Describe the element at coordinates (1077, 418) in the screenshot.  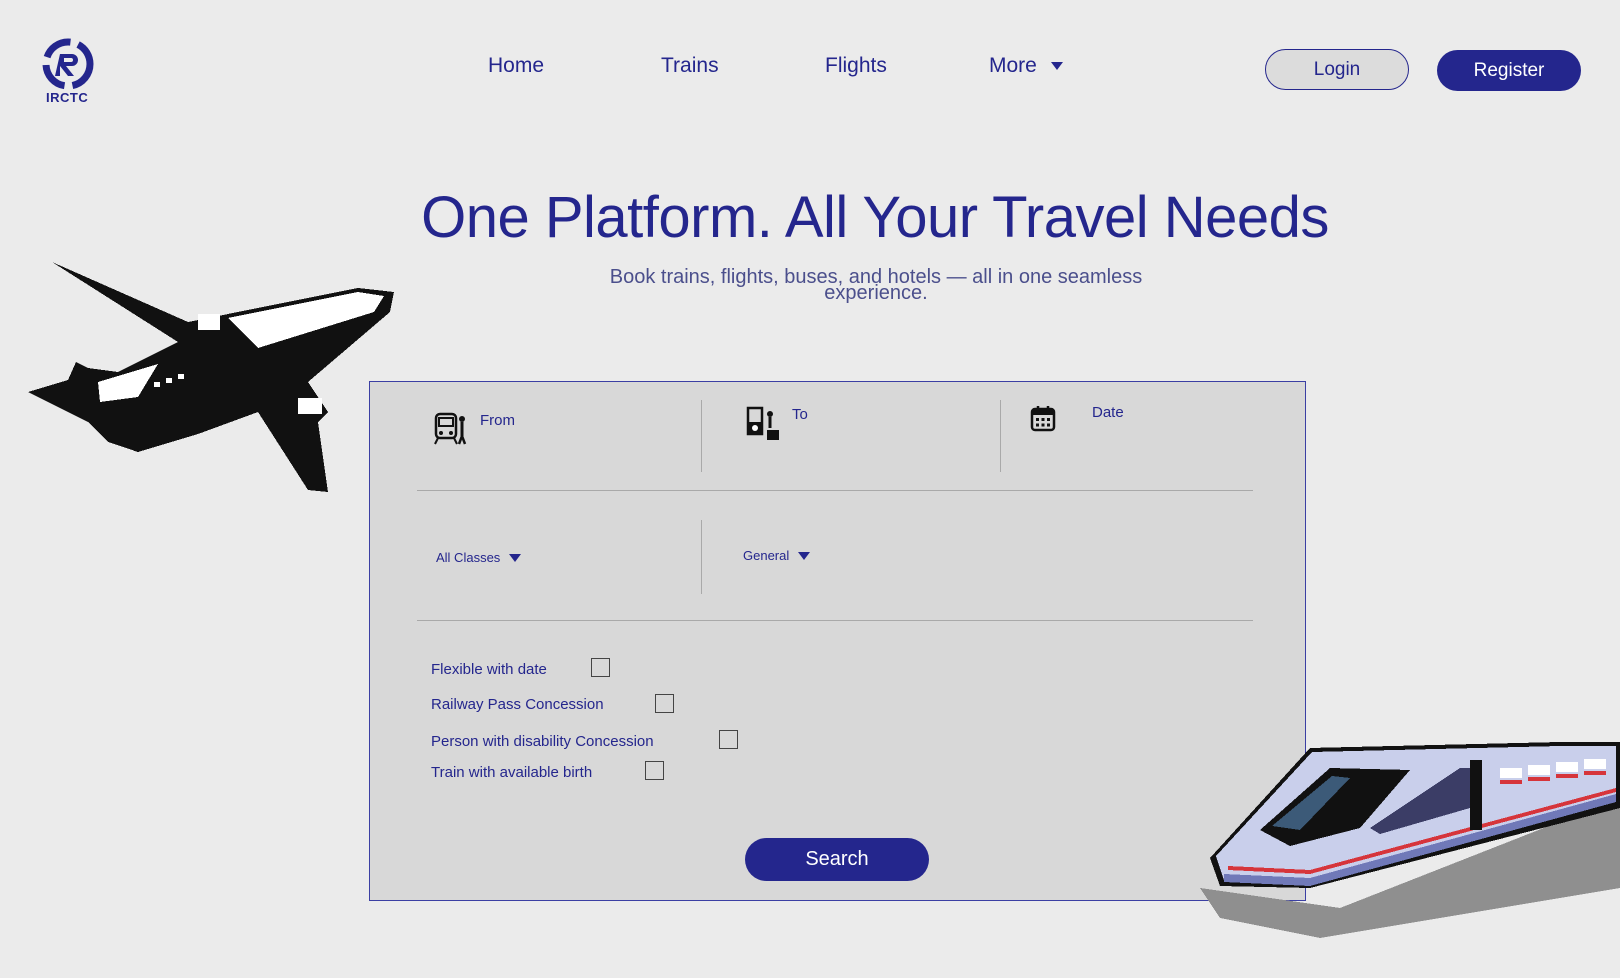
I see `date-field: Date` at that location.